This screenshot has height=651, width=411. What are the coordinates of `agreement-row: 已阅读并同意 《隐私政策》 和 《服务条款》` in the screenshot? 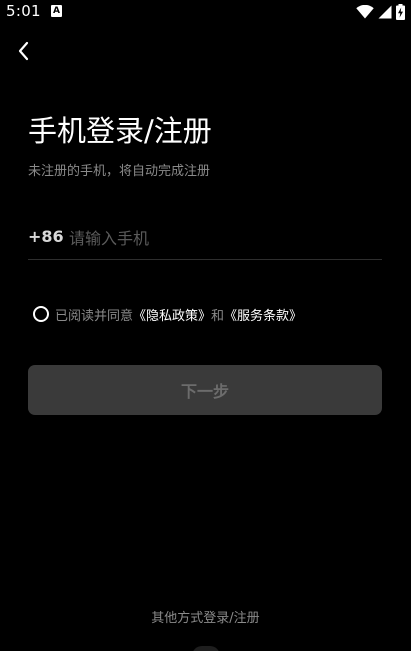 It's located at (167, 314).